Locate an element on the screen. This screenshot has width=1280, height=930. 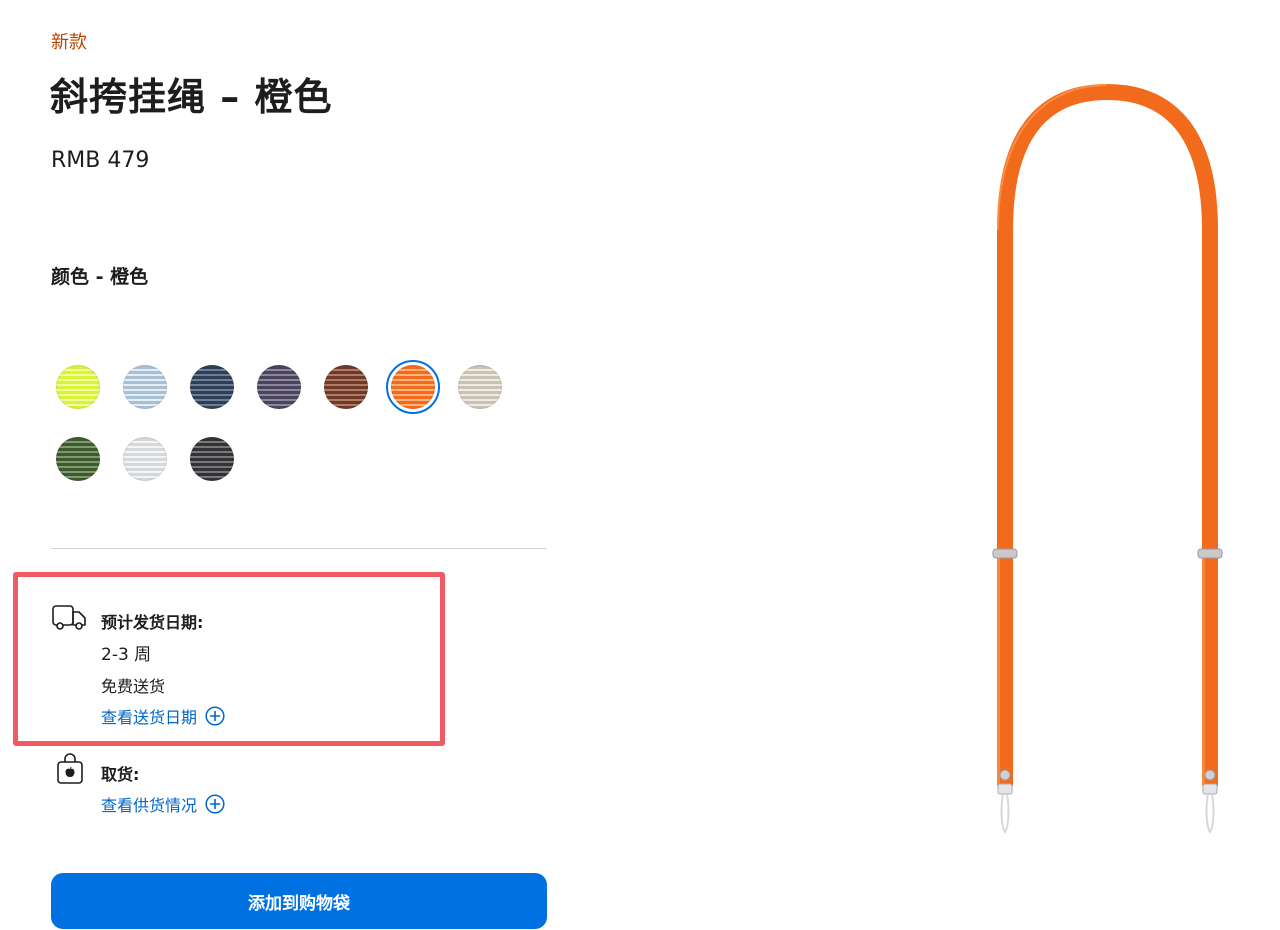
delivery-time: 2-3 周 is located at coordinates (126, 655).